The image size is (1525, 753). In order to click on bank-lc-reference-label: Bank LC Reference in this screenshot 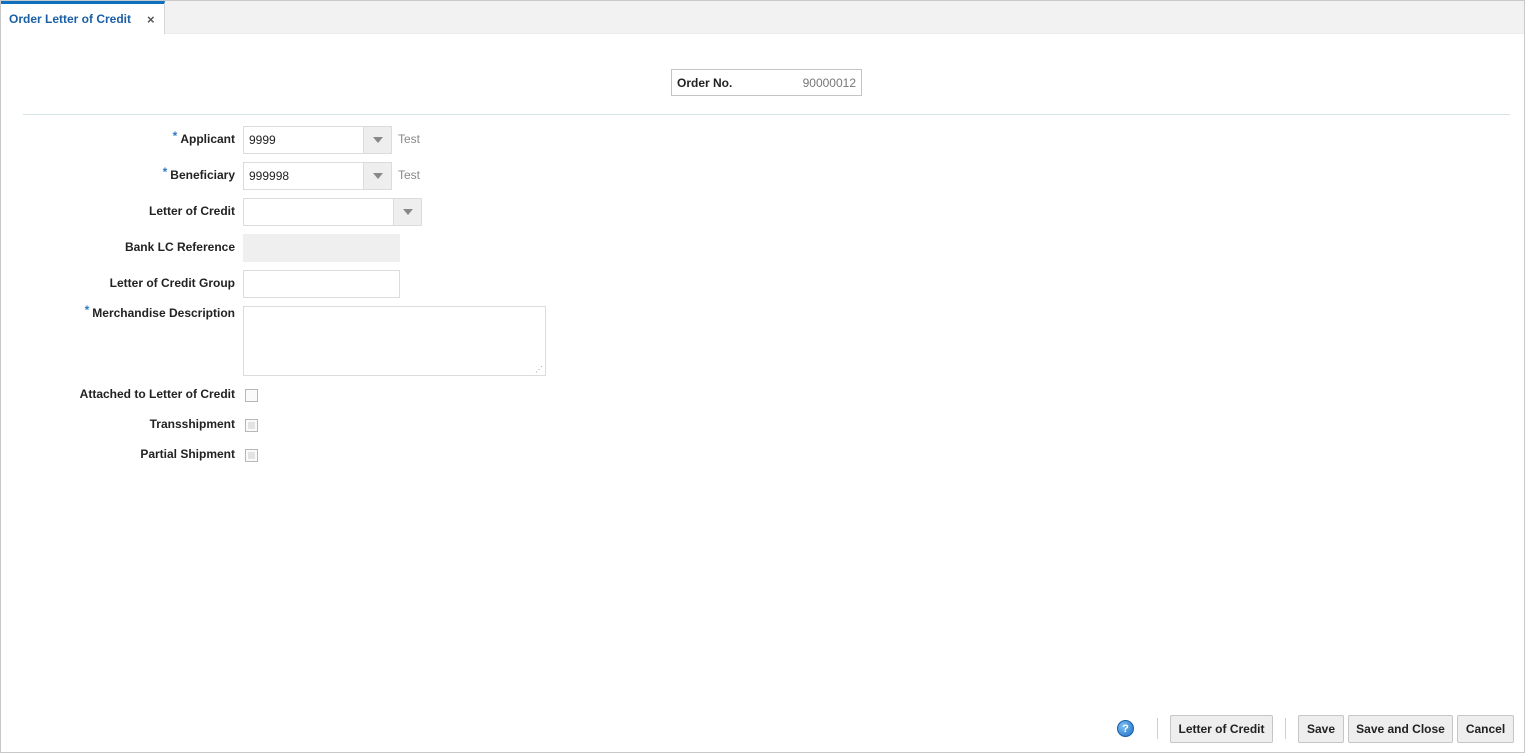, I will do `click(179, 247)`.